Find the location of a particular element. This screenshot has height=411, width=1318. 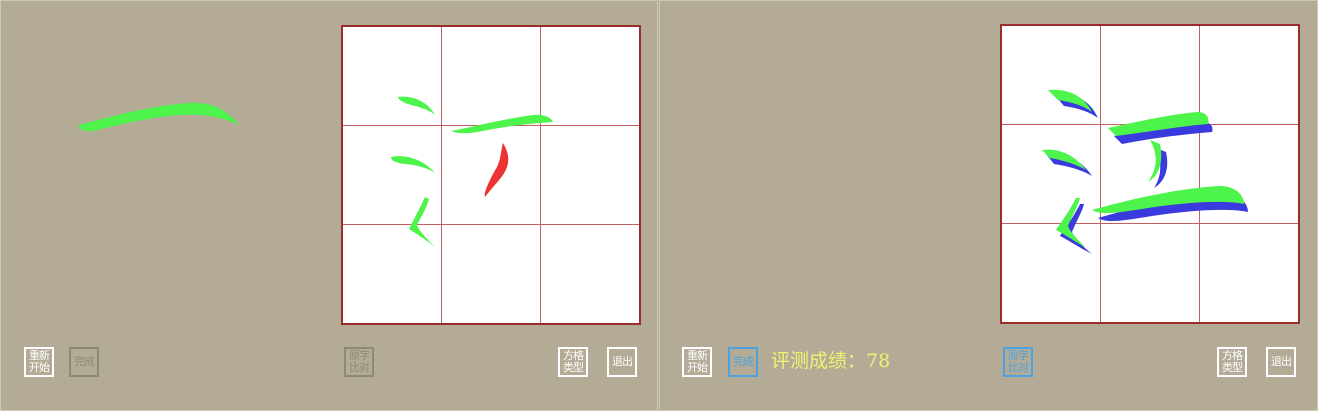

evaluated-strokes is located at coordinates (1145, 171).